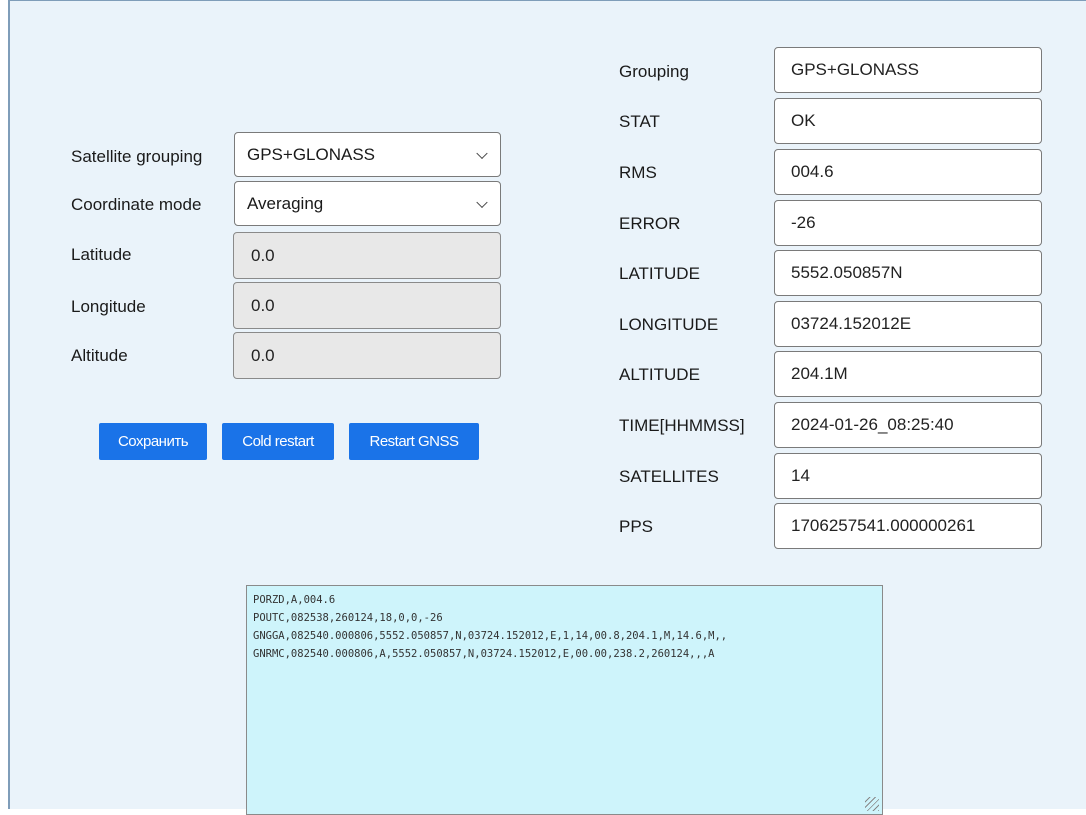 The width and height of the screenshot is (1086, 815). I want to click on status-label-satellites: SATELLITES, so click(669, 476).